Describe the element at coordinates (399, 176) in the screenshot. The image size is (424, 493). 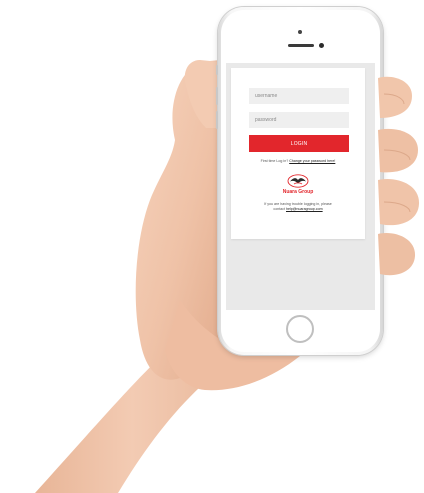
I see `fingers-illustration` at that location.